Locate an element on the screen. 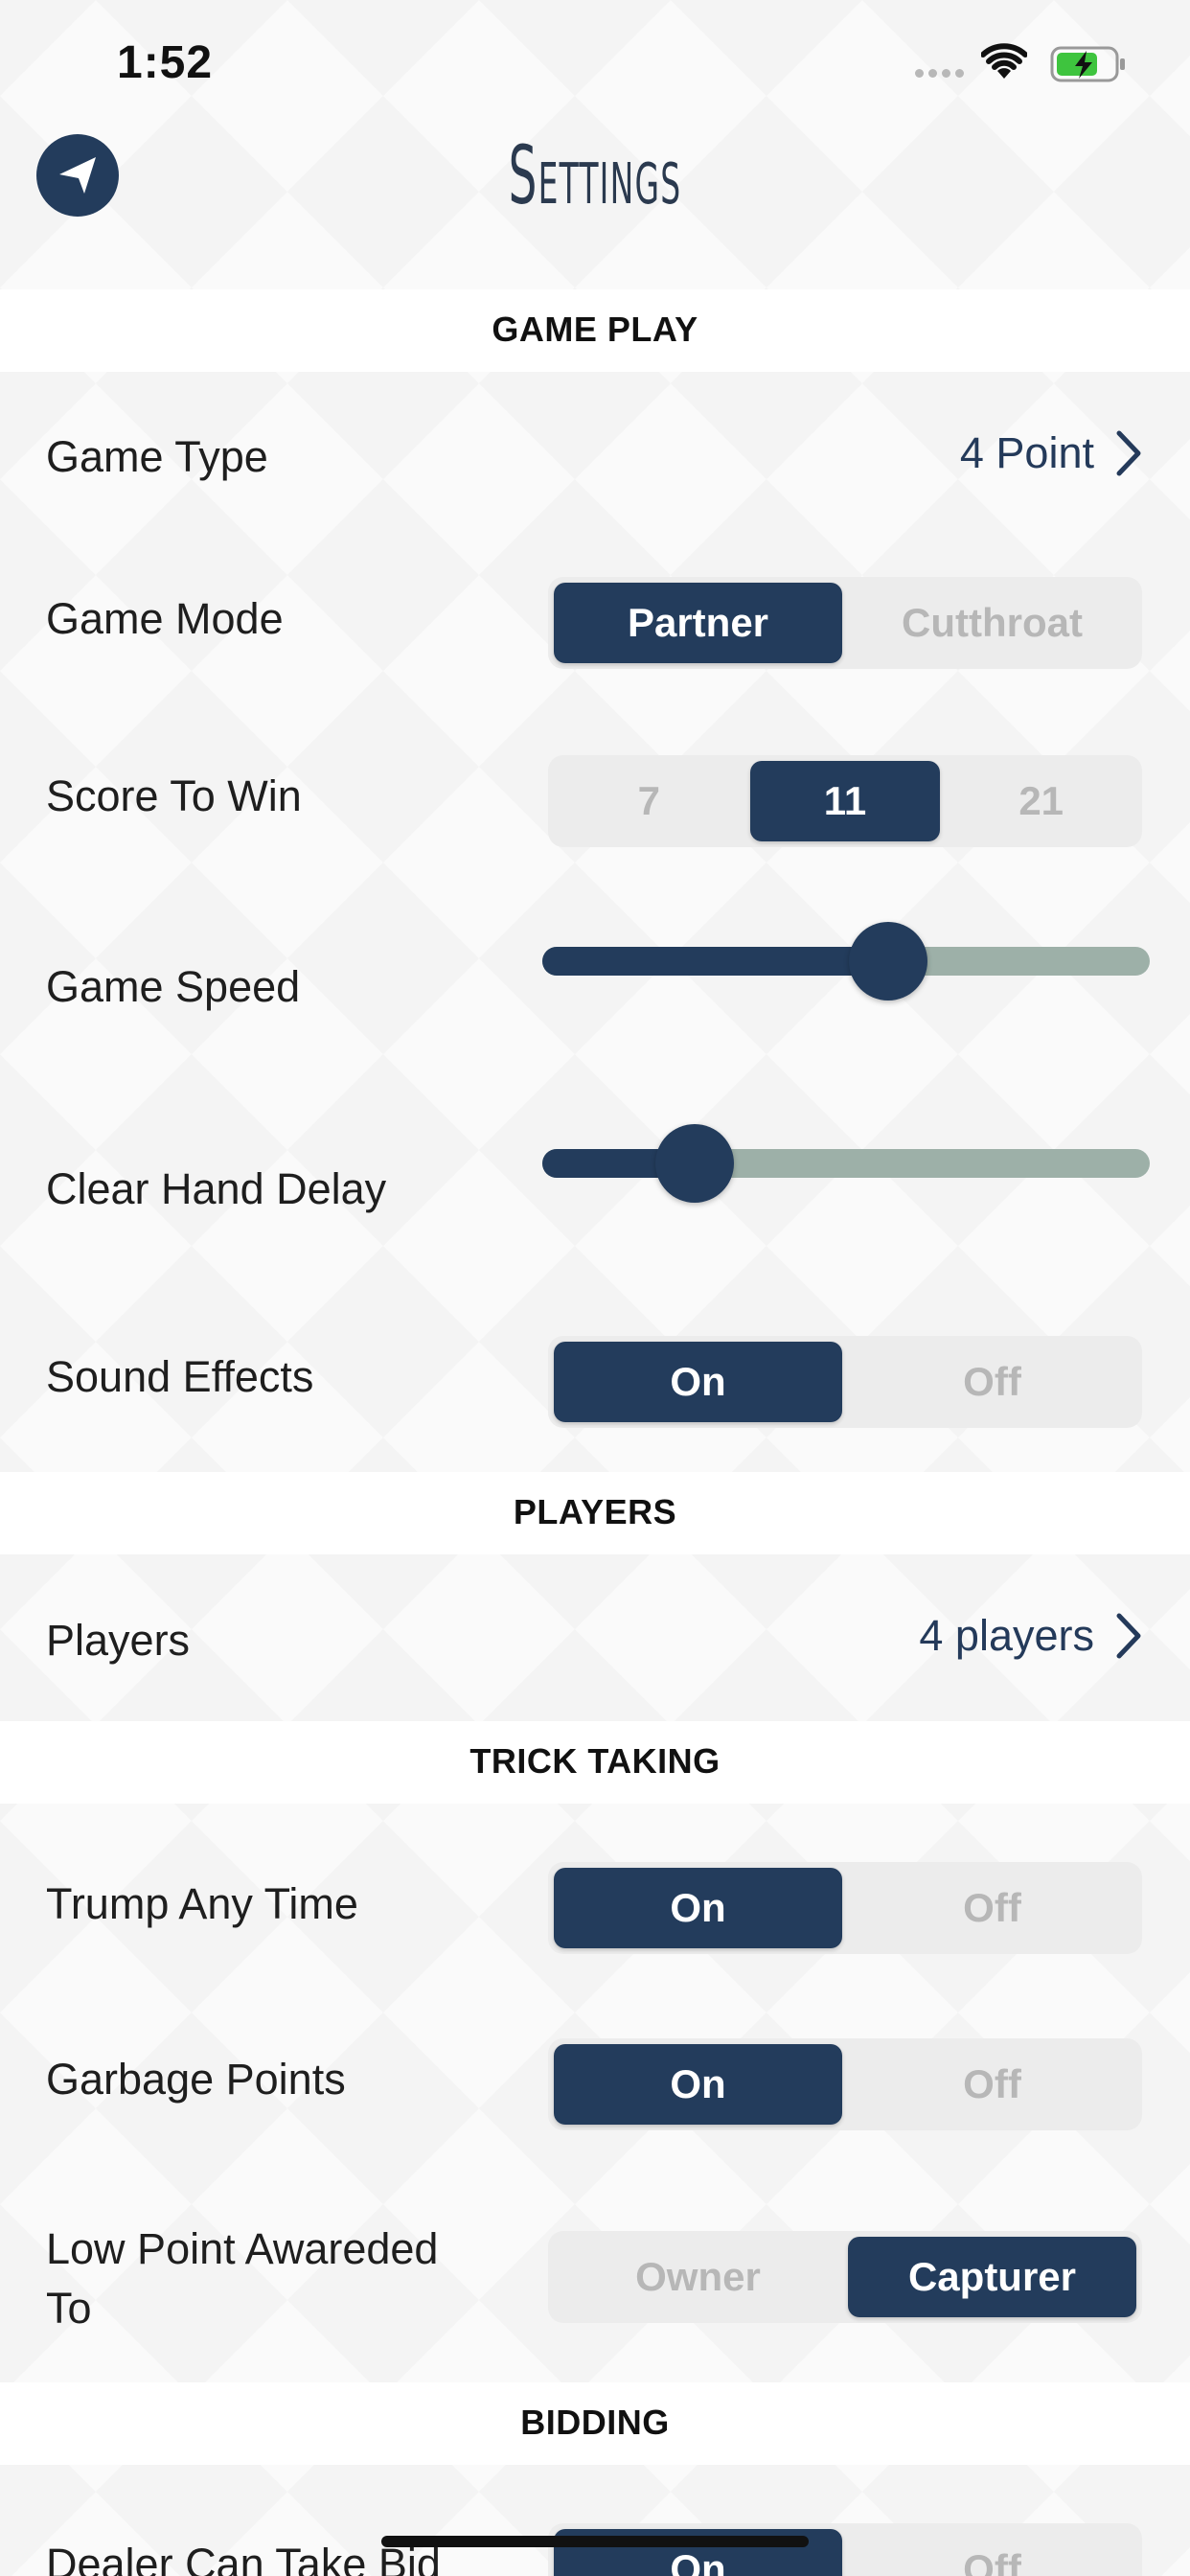 The image size is (1190, 2576). section-title-bidding: BIDDING is located at coordinates (595, 2422).